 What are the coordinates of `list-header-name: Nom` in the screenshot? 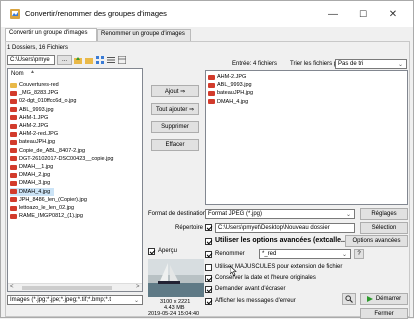 It's located at (17, 74).